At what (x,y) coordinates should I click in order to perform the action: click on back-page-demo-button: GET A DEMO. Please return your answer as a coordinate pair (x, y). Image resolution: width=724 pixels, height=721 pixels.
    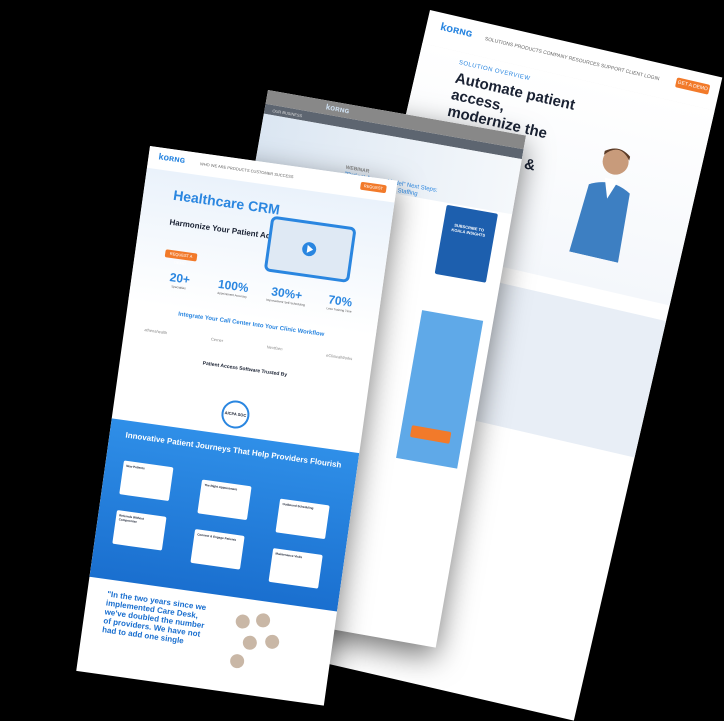
    Looking at the image, I should click on (692, 86).